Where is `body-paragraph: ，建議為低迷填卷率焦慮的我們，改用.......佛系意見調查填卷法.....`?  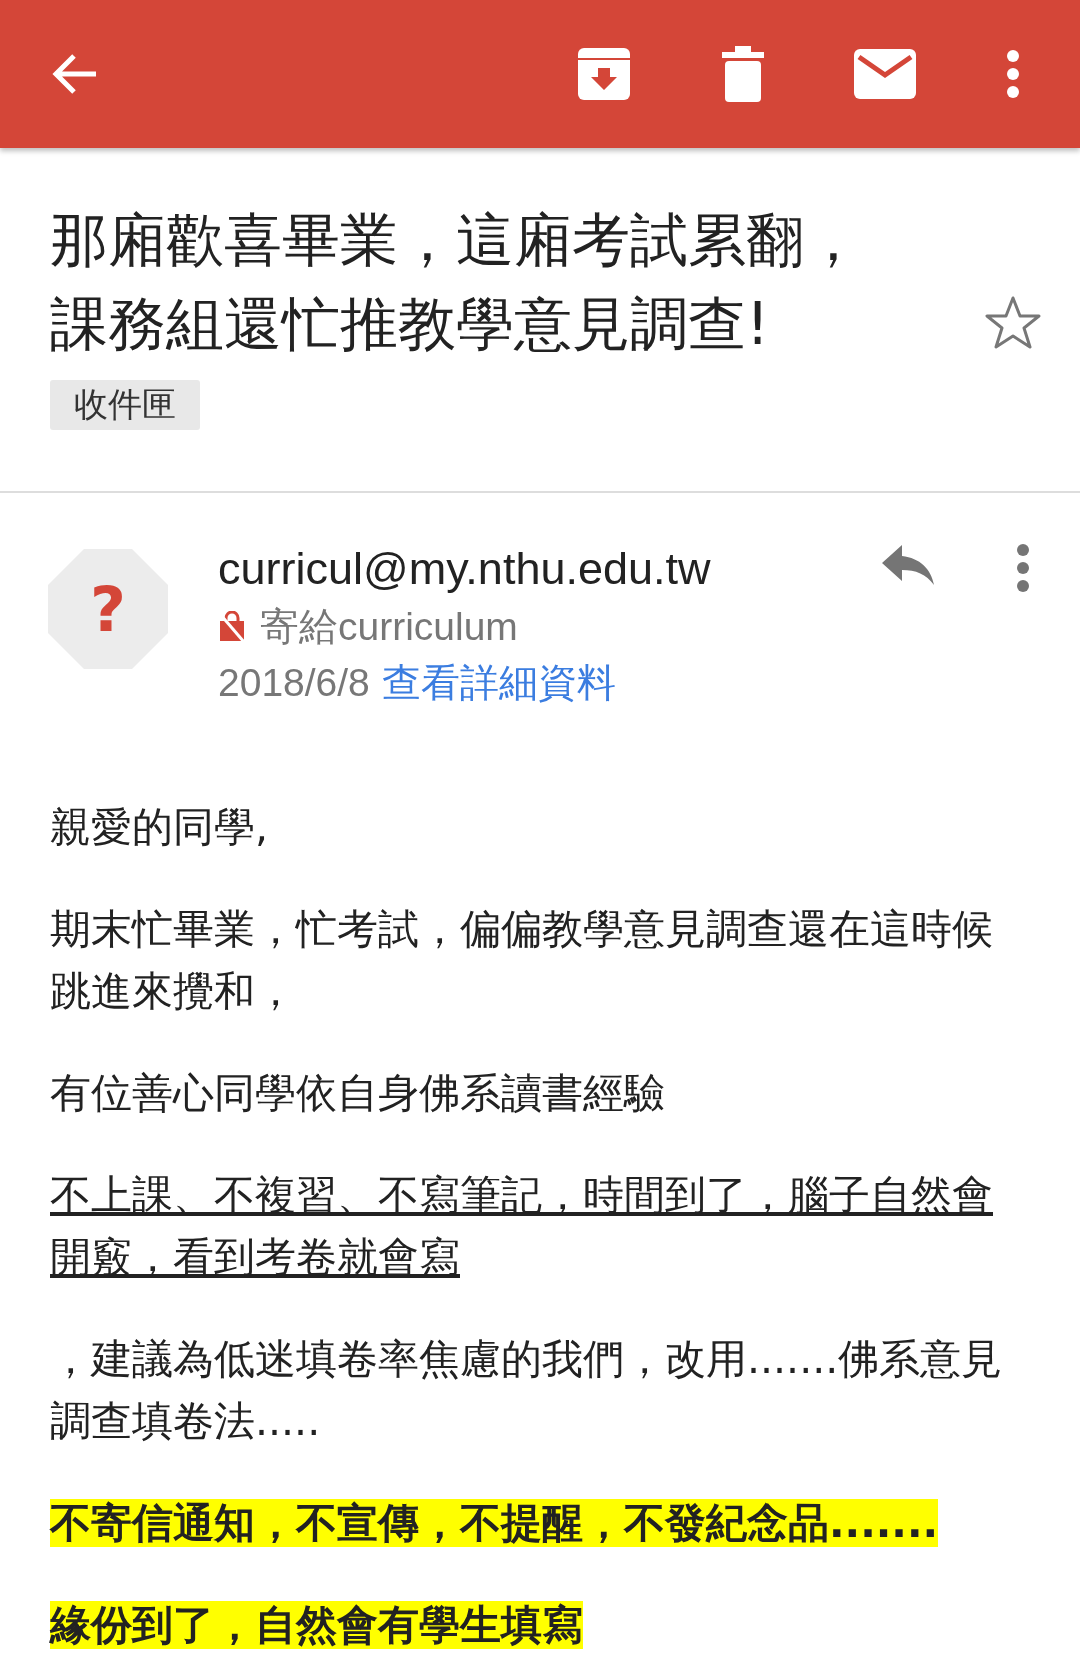
body-paragraph: ，建議為低迷填卷率焦慮的我們，改用.......佛系意見調查填卷法..... is located at coordinates (527, 1390).